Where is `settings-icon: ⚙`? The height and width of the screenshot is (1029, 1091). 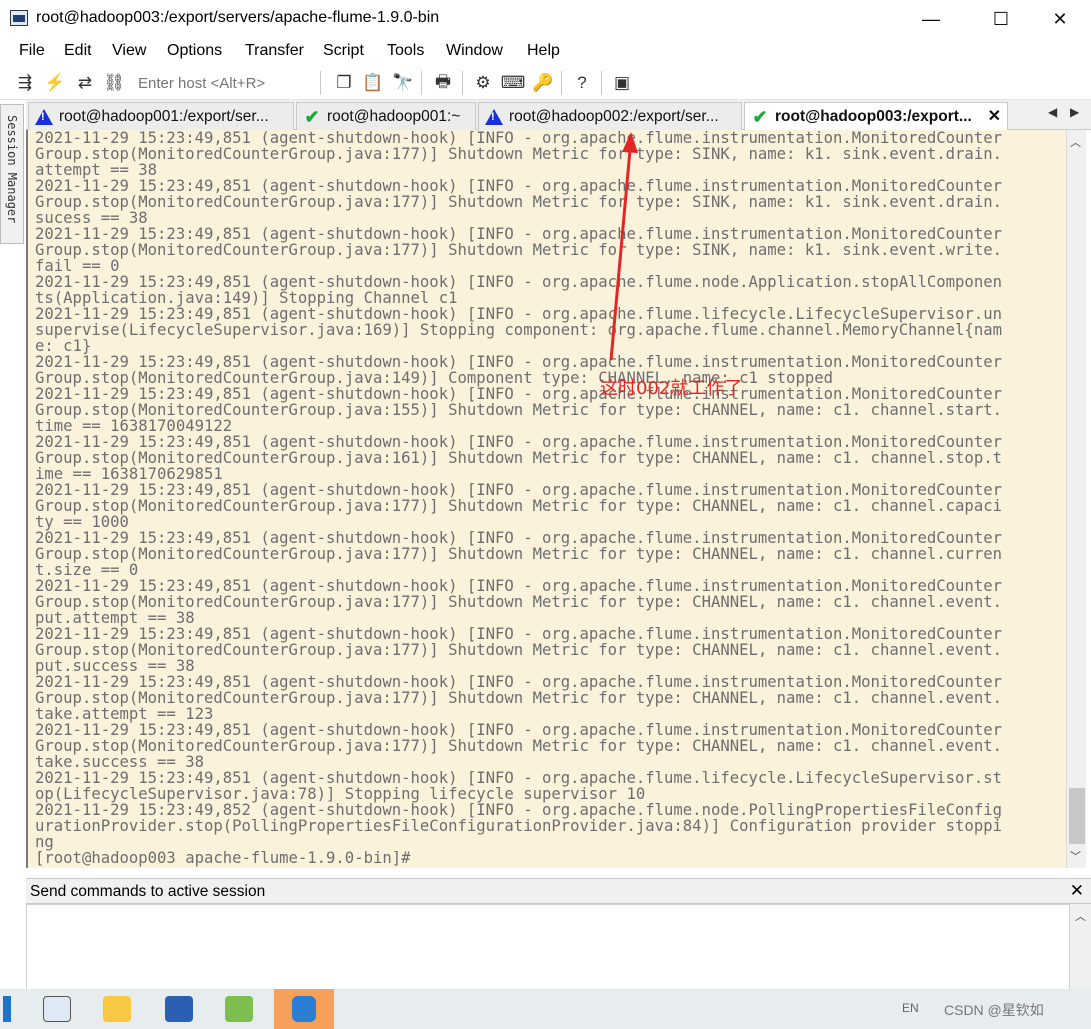
settings-icon: ⚙ is located at coordinates (483, 83).